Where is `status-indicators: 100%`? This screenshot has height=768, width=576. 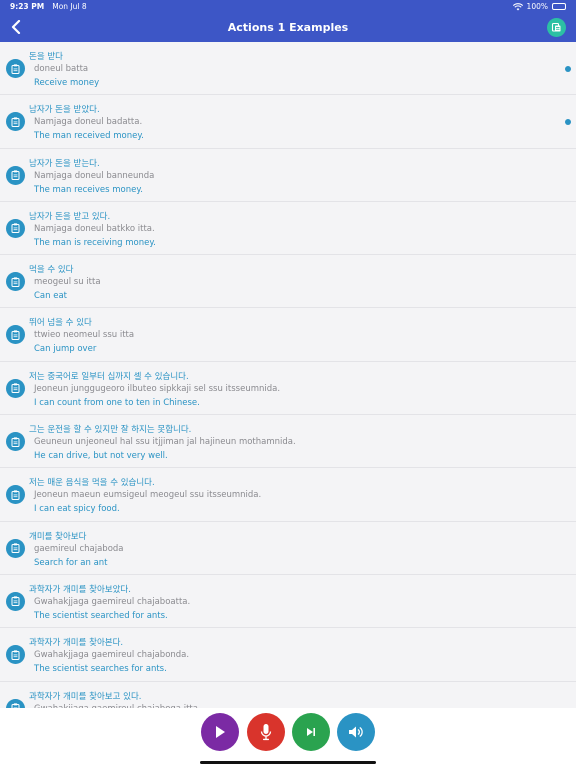
status-indicators: 100% is located at coordinates (539, 6).